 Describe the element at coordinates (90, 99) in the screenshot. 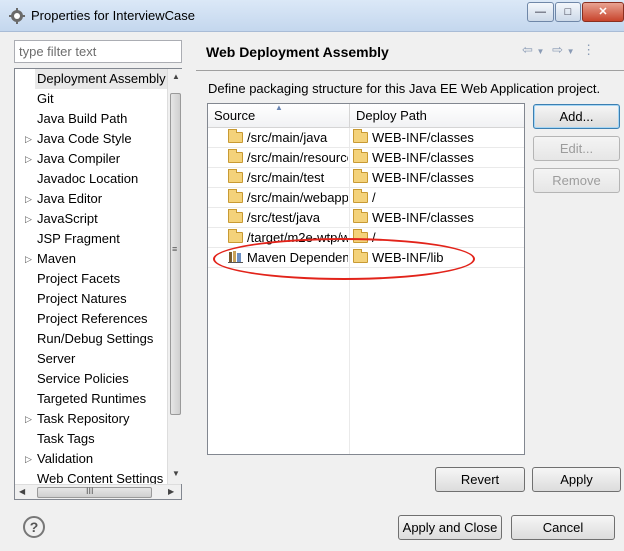

I see `tree-item: Git` at that location.